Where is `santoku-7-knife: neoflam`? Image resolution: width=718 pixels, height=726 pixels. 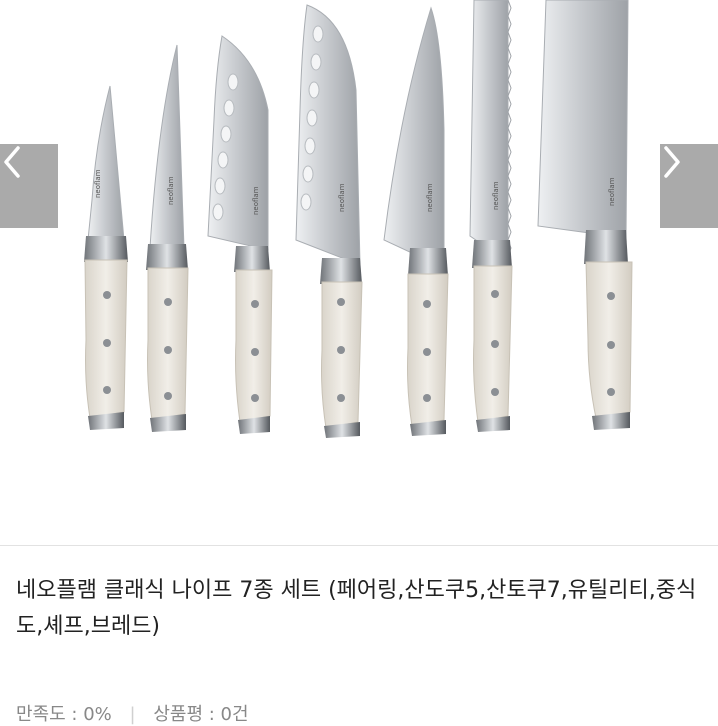 santoku-7-knife: neoflam is located at coordinates (329, 221).